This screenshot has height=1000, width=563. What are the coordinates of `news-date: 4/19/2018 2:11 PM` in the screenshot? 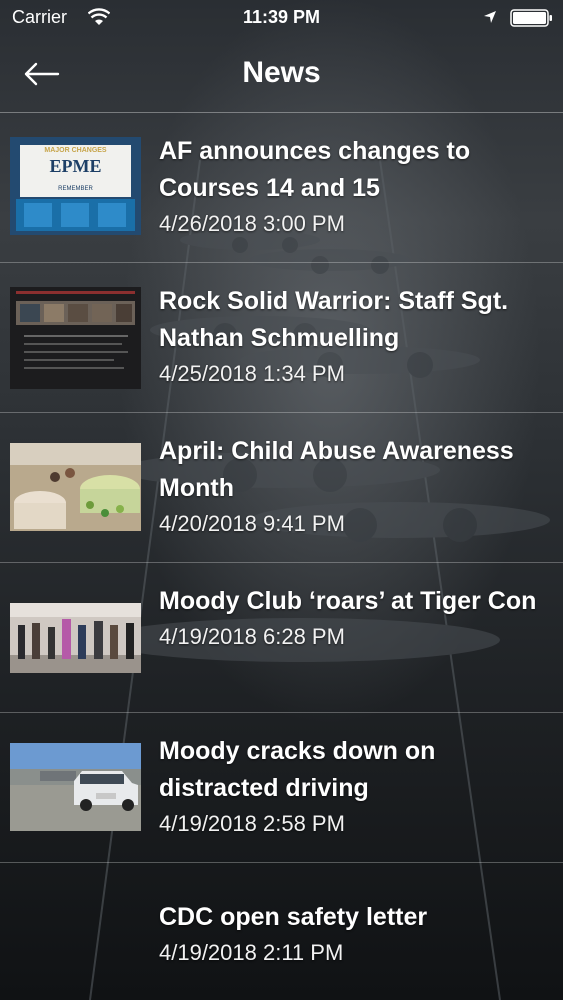 It's located at (251, 952).